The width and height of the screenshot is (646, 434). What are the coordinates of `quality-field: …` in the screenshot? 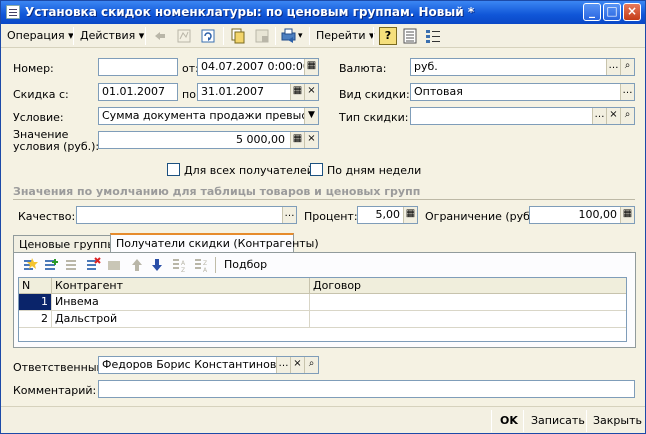 It's located at (186, 215).